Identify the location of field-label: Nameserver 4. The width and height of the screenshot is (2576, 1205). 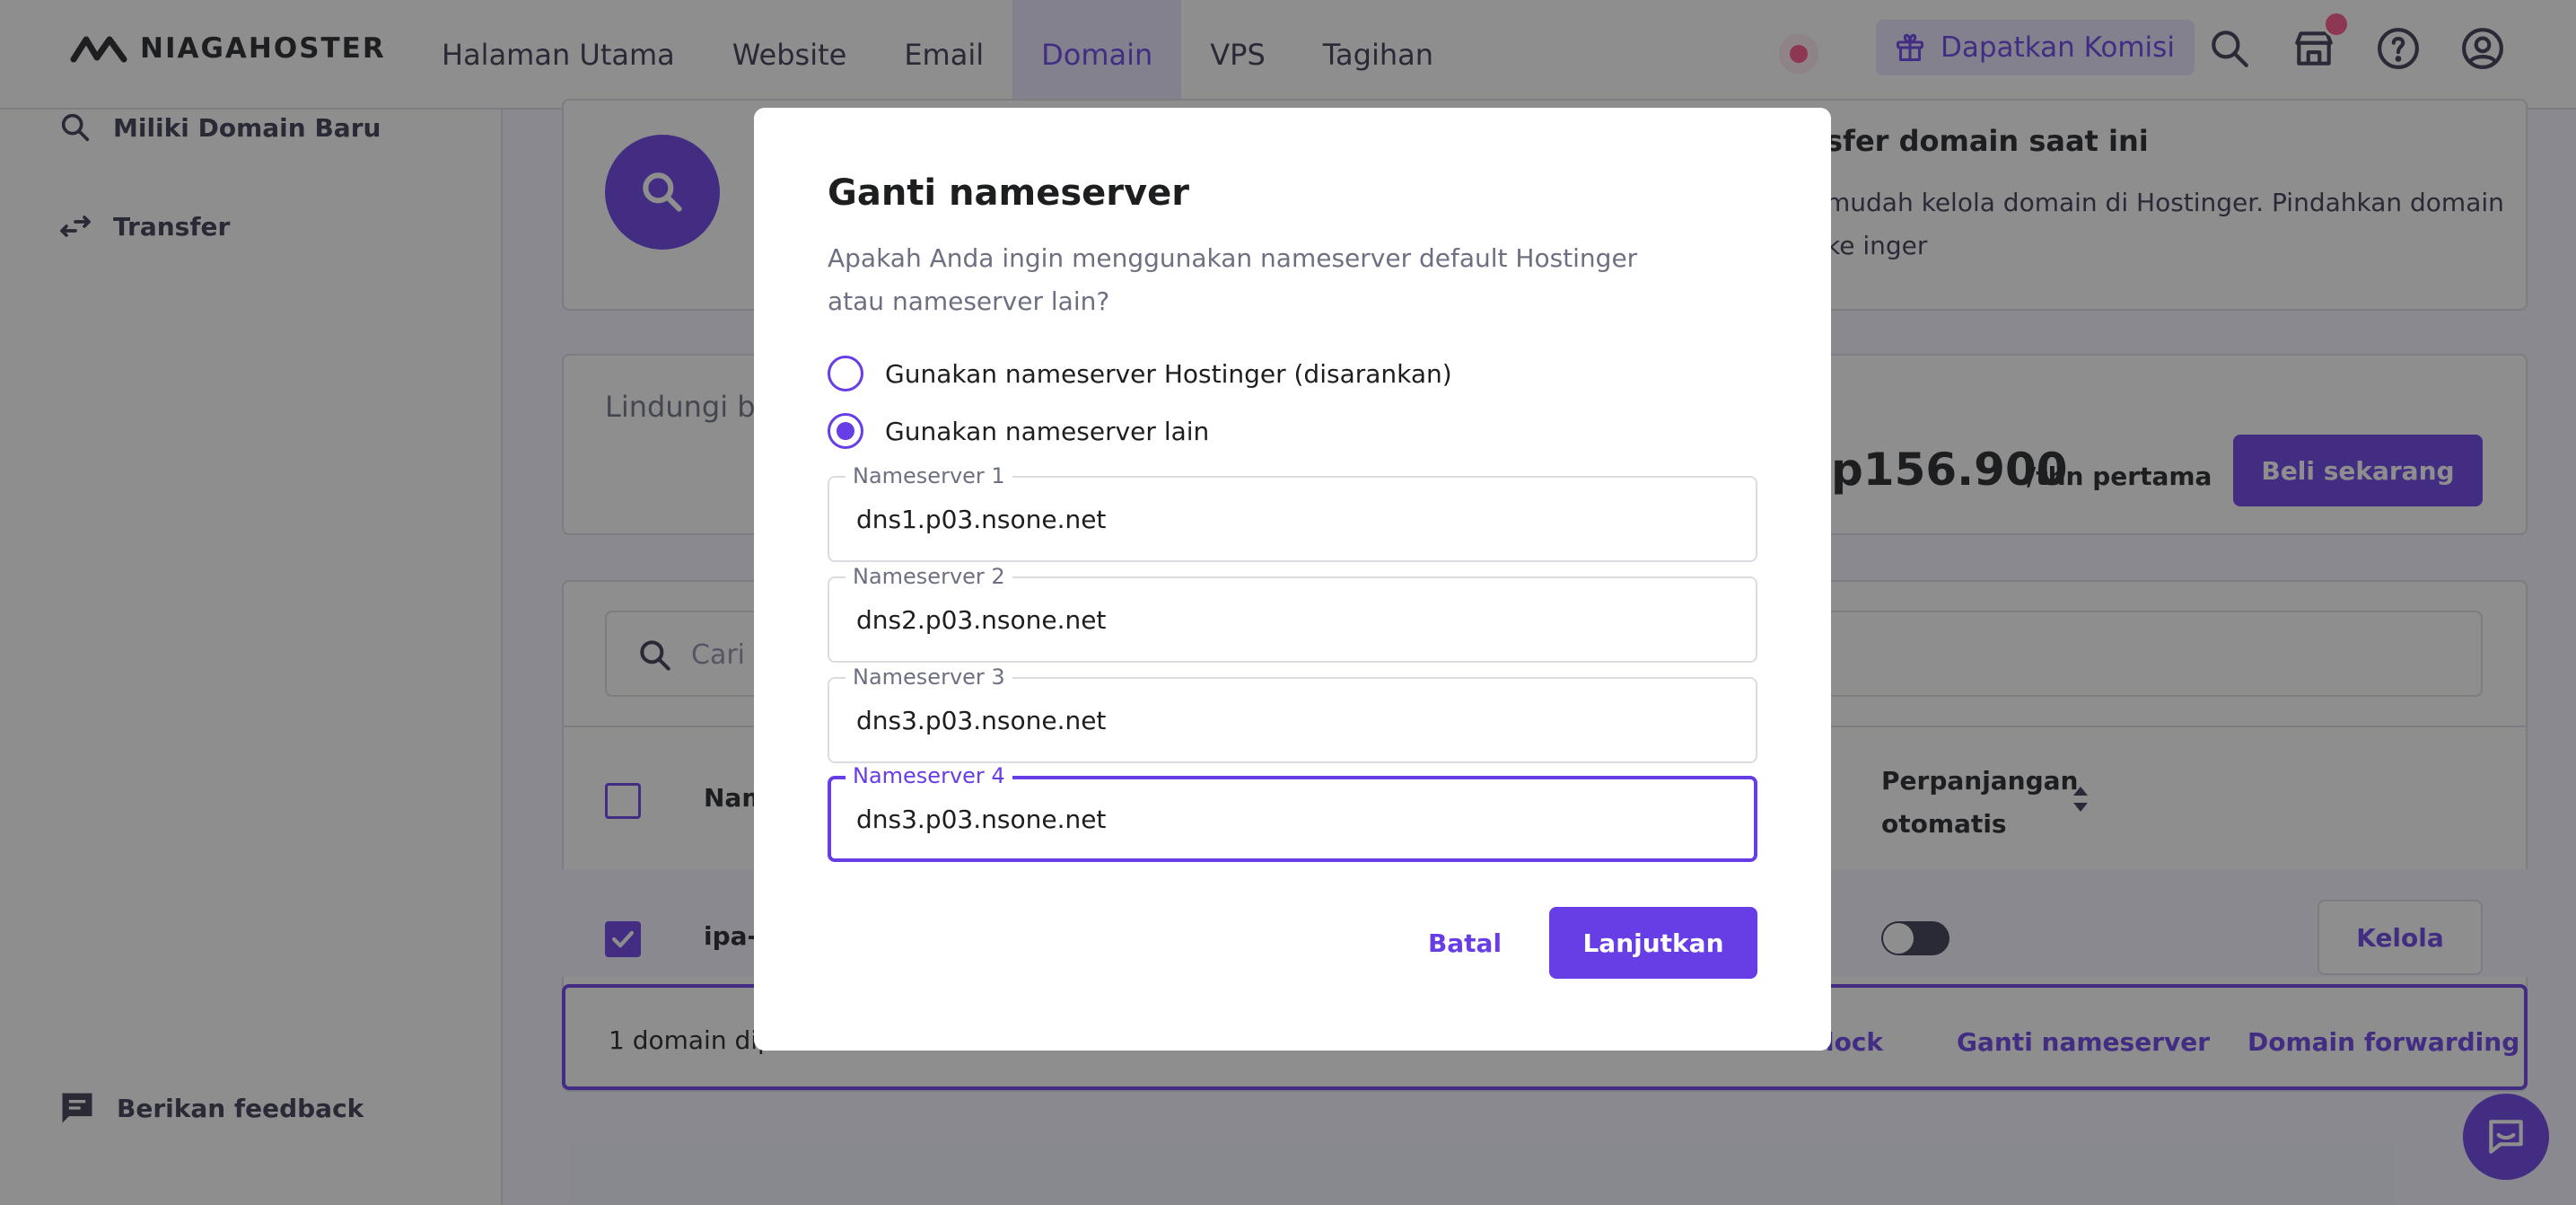
(929, 776).